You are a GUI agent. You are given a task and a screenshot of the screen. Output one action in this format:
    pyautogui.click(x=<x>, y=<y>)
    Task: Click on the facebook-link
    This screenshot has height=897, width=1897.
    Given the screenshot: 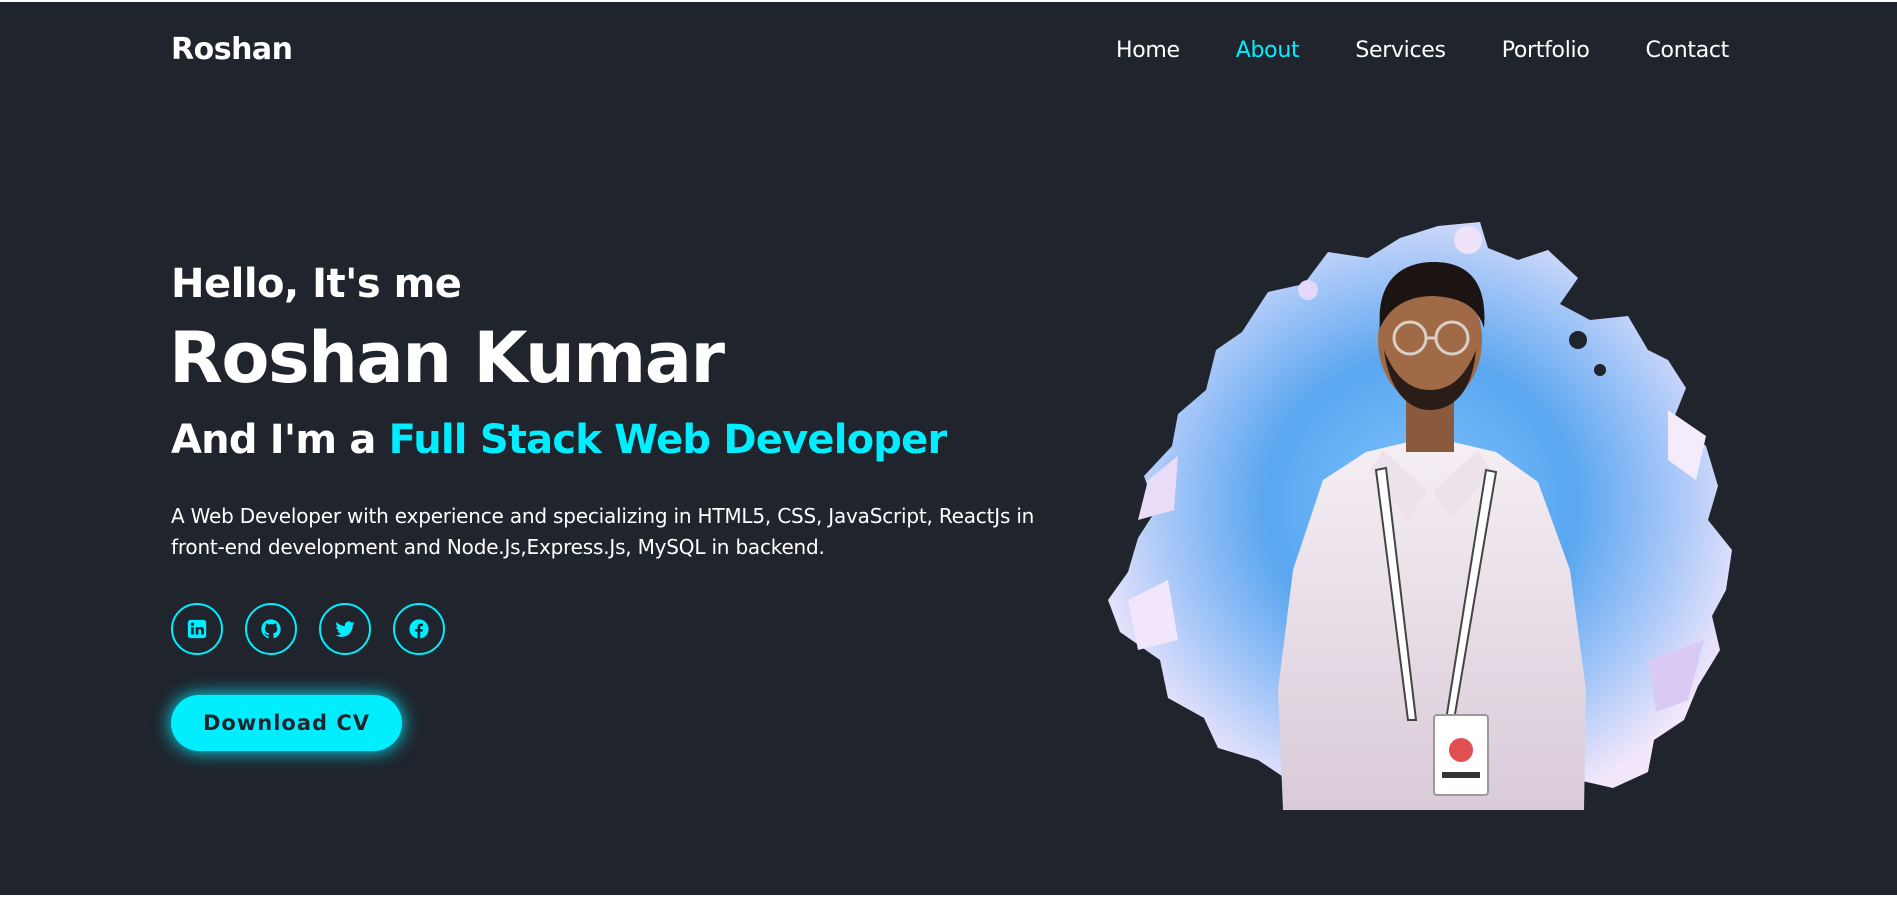 What is the action you would take?
    pyautogui.click(x=419, y=629)
    